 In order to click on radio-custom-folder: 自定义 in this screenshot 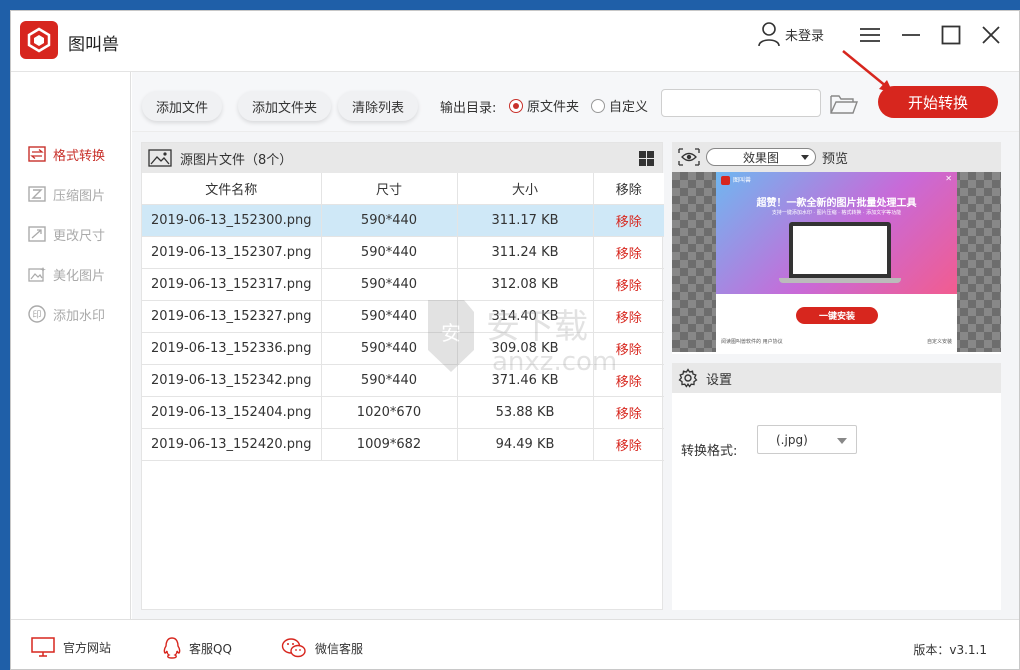, I will do `click(619, 105)`.